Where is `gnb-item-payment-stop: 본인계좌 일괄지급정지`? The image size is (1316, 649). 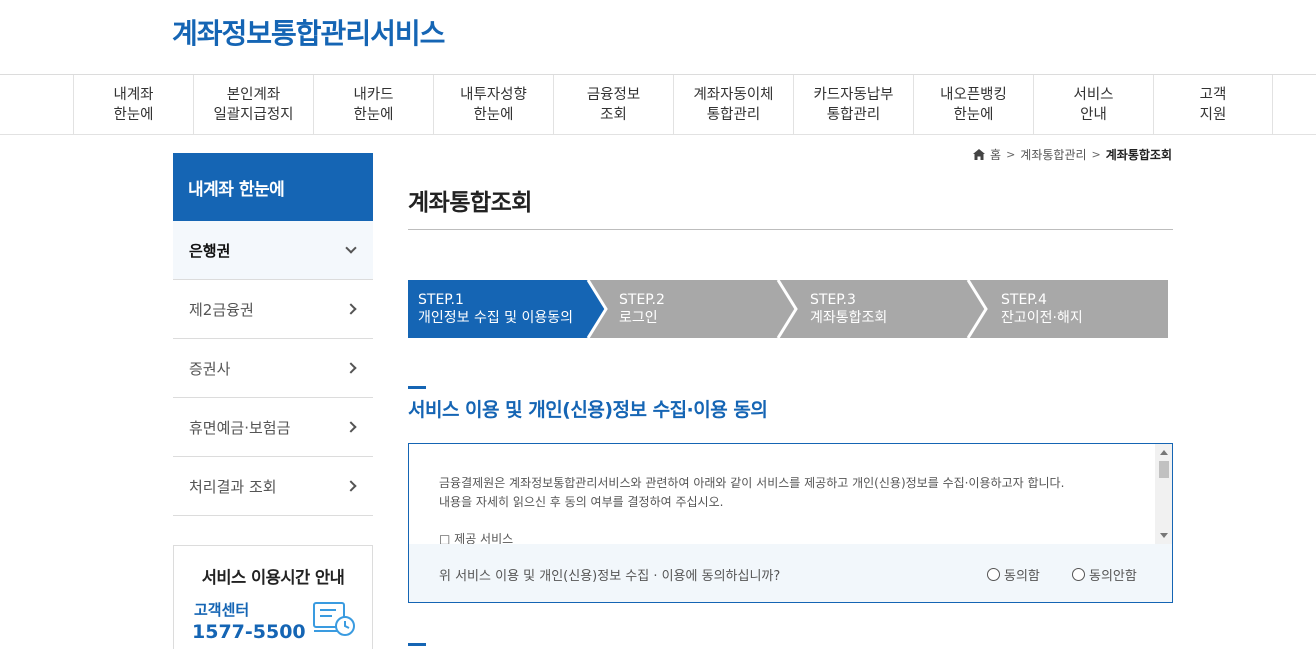 gnb-item-payment-stop: 본인계좌 일괄지급정지 is located at coordinates (253, 104).